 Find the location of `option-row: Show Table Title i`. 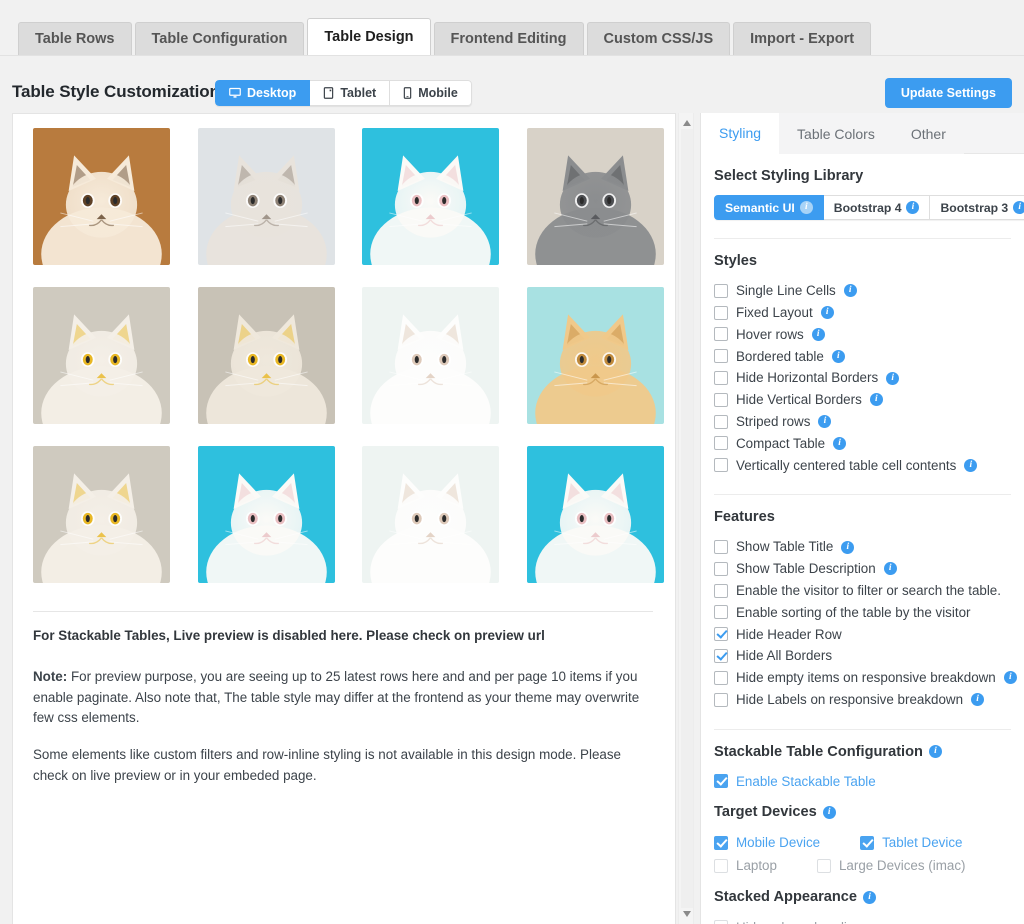

option-row: Show Table Title i is located at coordinates (869, 547).